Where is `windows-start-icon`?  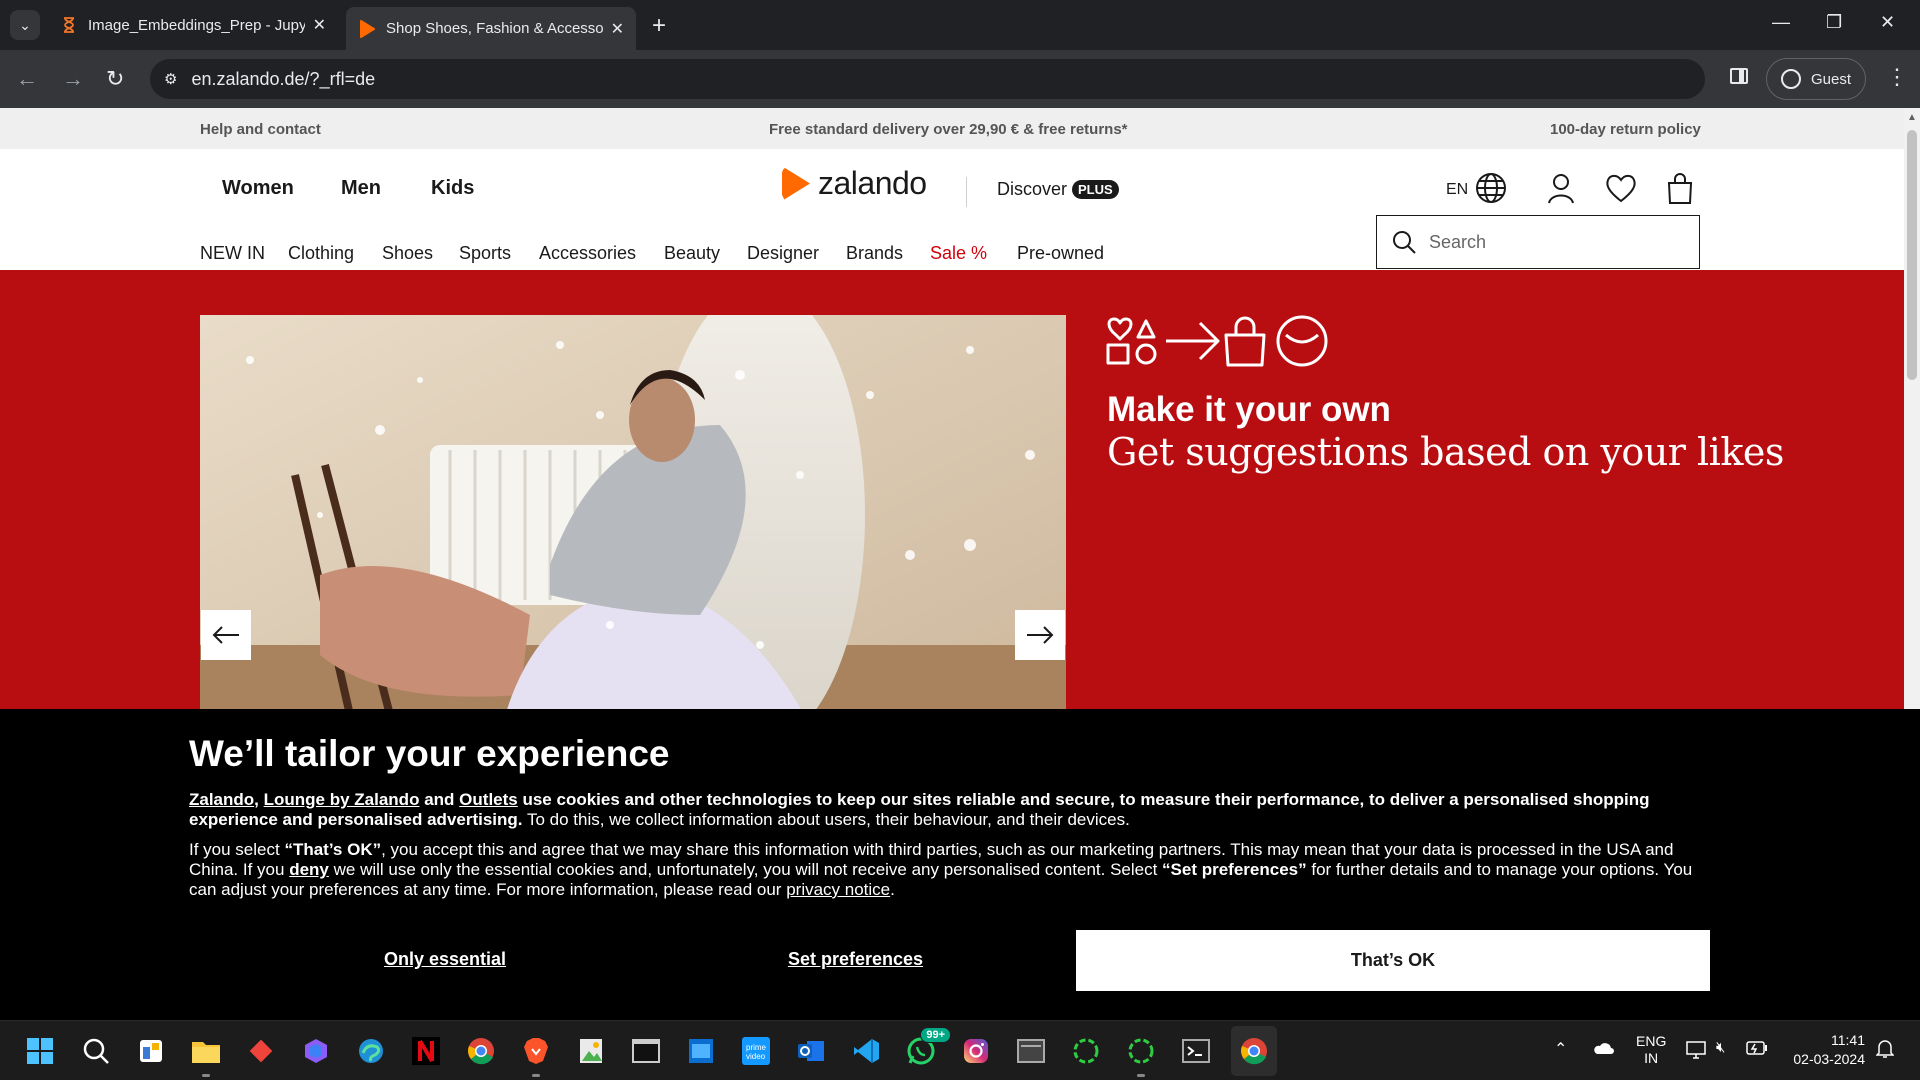
windows-start-icon is located at coordinates (40, 1051).